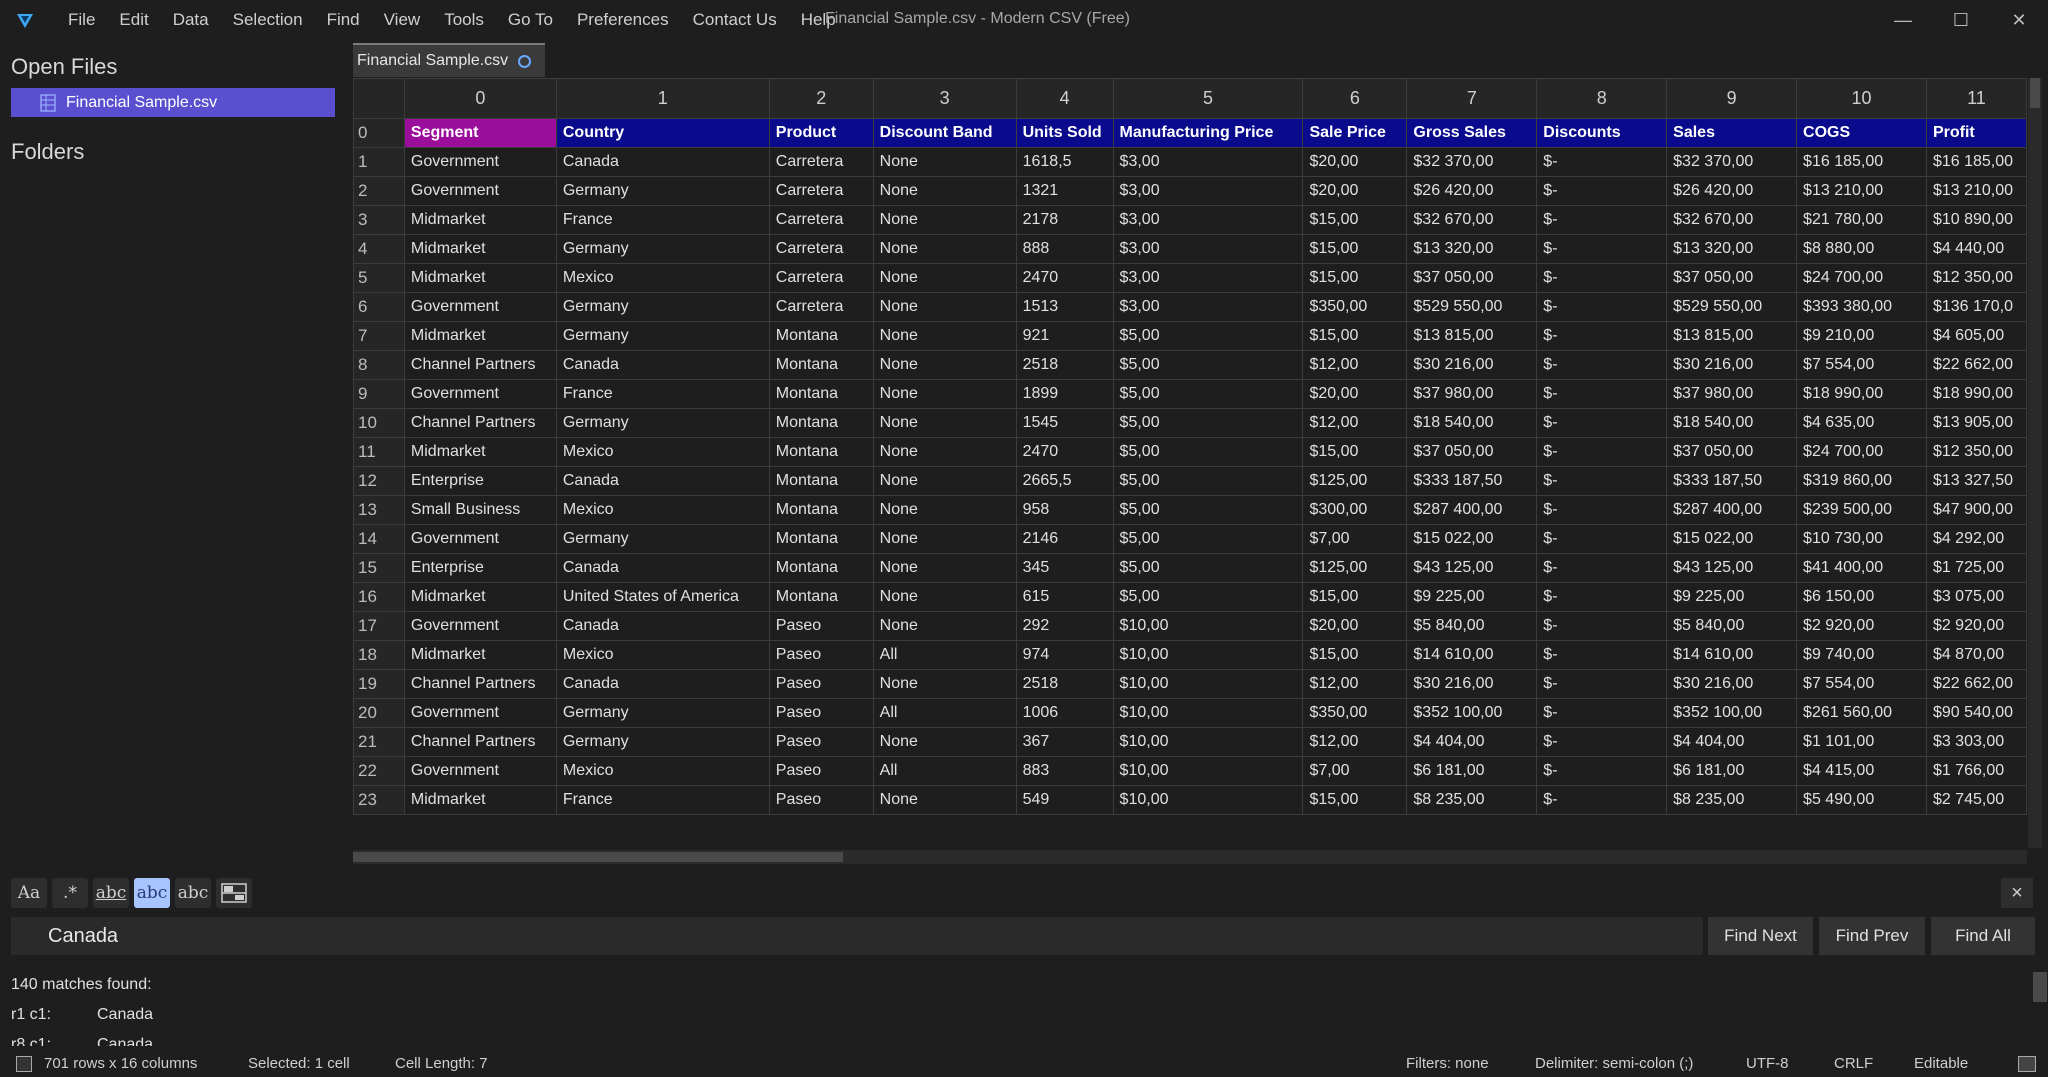 The width and height of the screenshot is (2048, 1077). I want to click on table-cell: 615, so click(1064, 597).